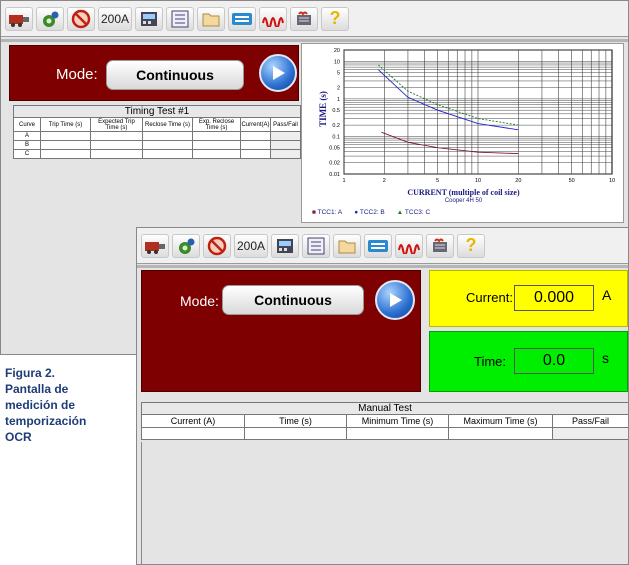  What do you see at coordinates (334, 149) in the screenshot?
I see `y-tick-label: 0.05` at bounding box center [334, 149].